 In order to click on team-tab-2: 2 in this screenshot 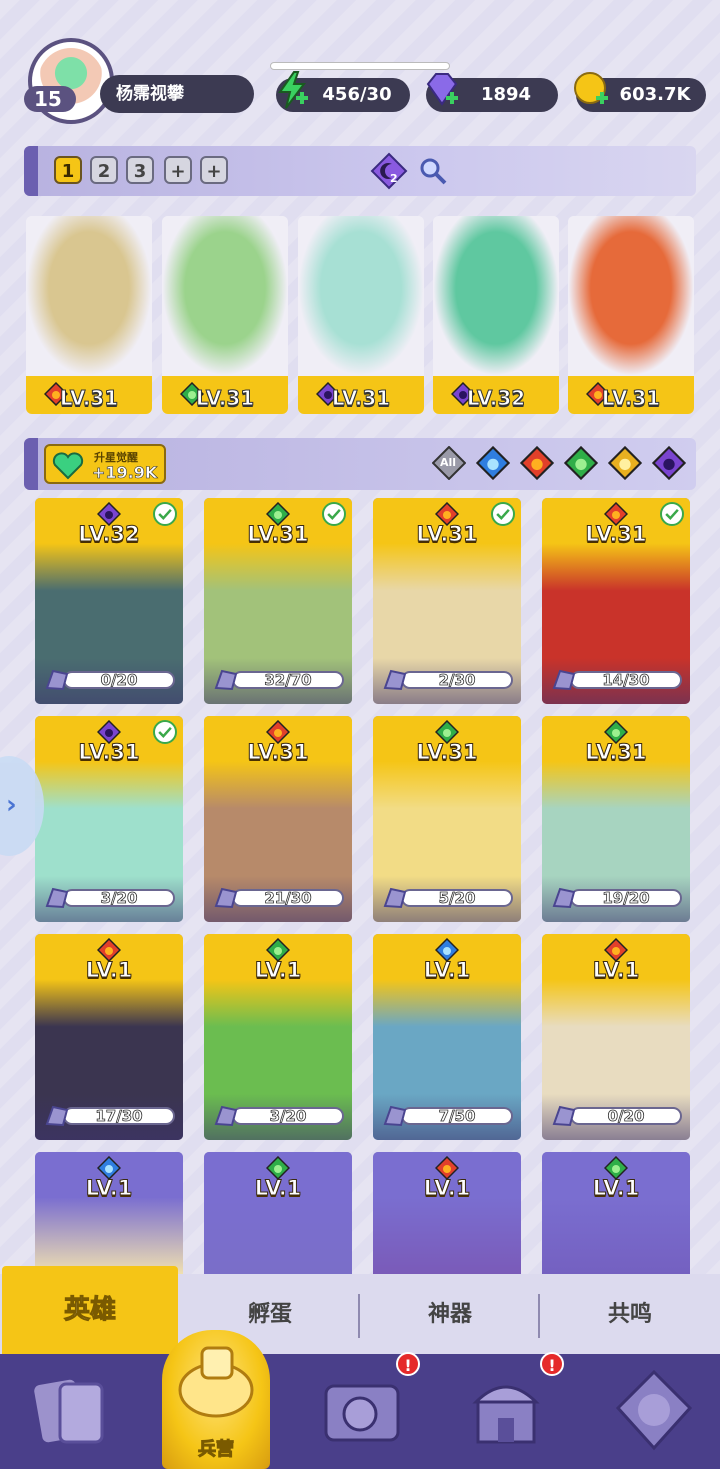, I will do `click(104, 170)`.